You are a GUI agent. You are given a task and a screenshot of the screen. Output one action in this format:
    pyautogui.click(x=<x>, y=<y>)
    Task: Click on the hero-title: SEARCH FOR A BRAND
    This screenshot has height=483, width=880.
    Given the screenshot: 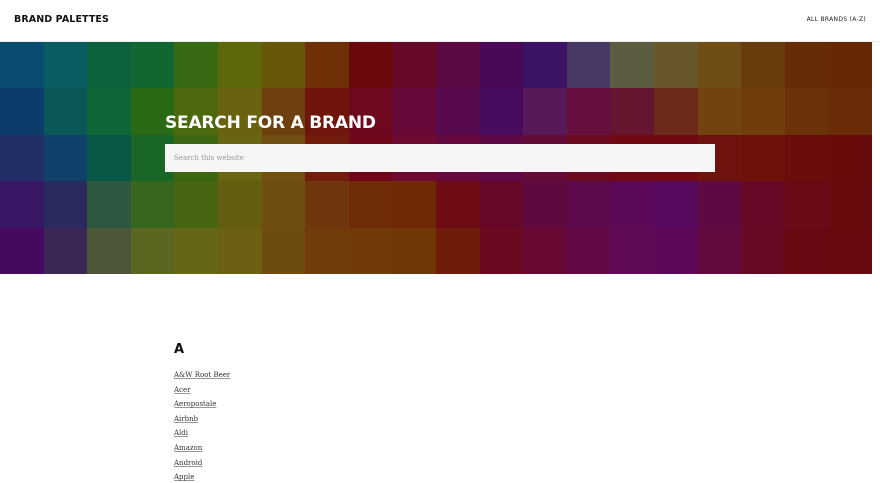 What is the action you would take?
    pyautogui.click(x=270, y=123)
    